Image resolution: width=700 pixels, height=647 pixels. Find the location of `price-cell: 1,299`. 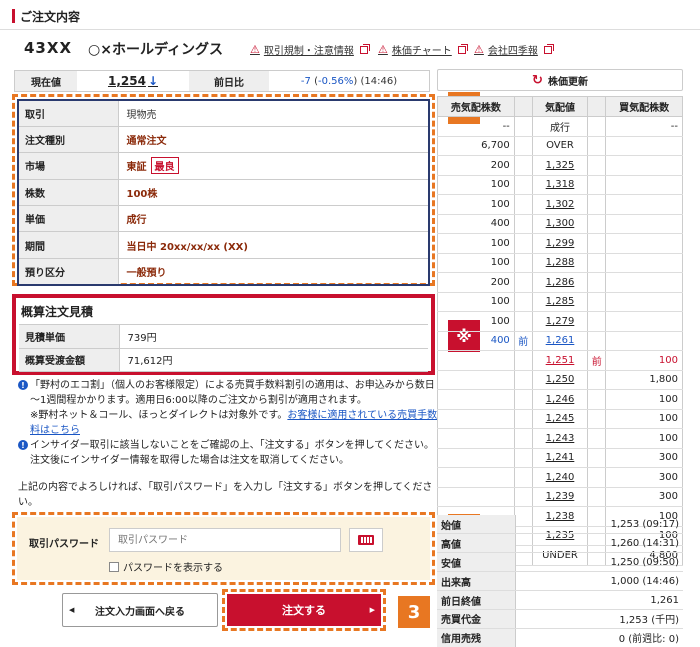

price-cell: 1,299 is located at coordinates (560, 243).